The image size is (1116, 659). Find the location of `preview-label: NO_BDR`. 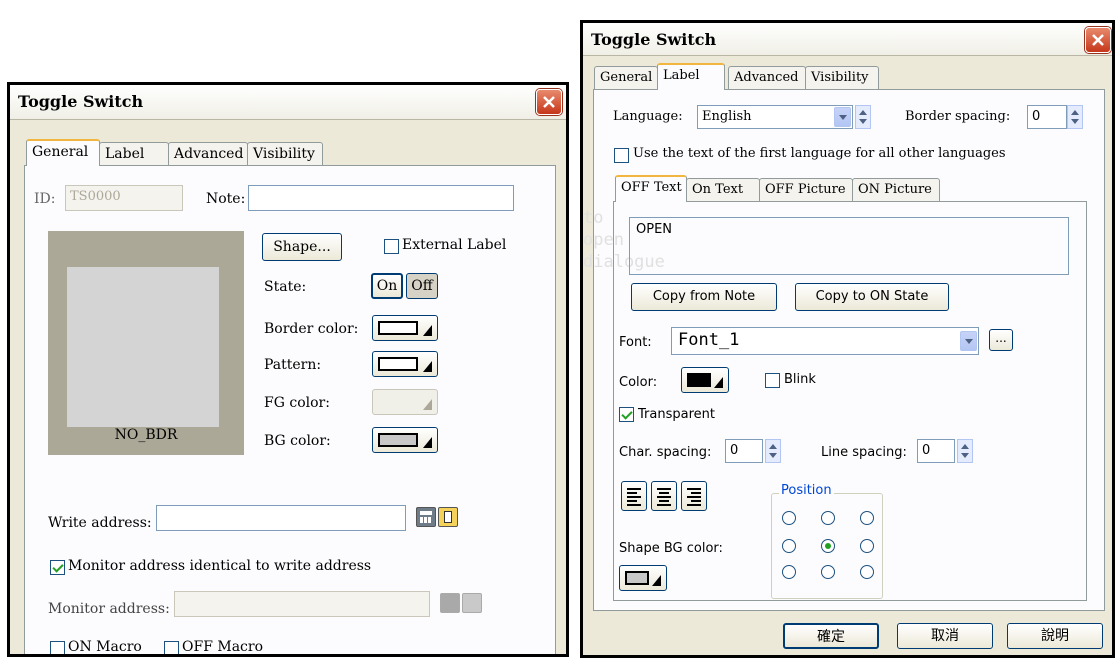

preview-label: NO_BDR is located at coordinates (146, 435).